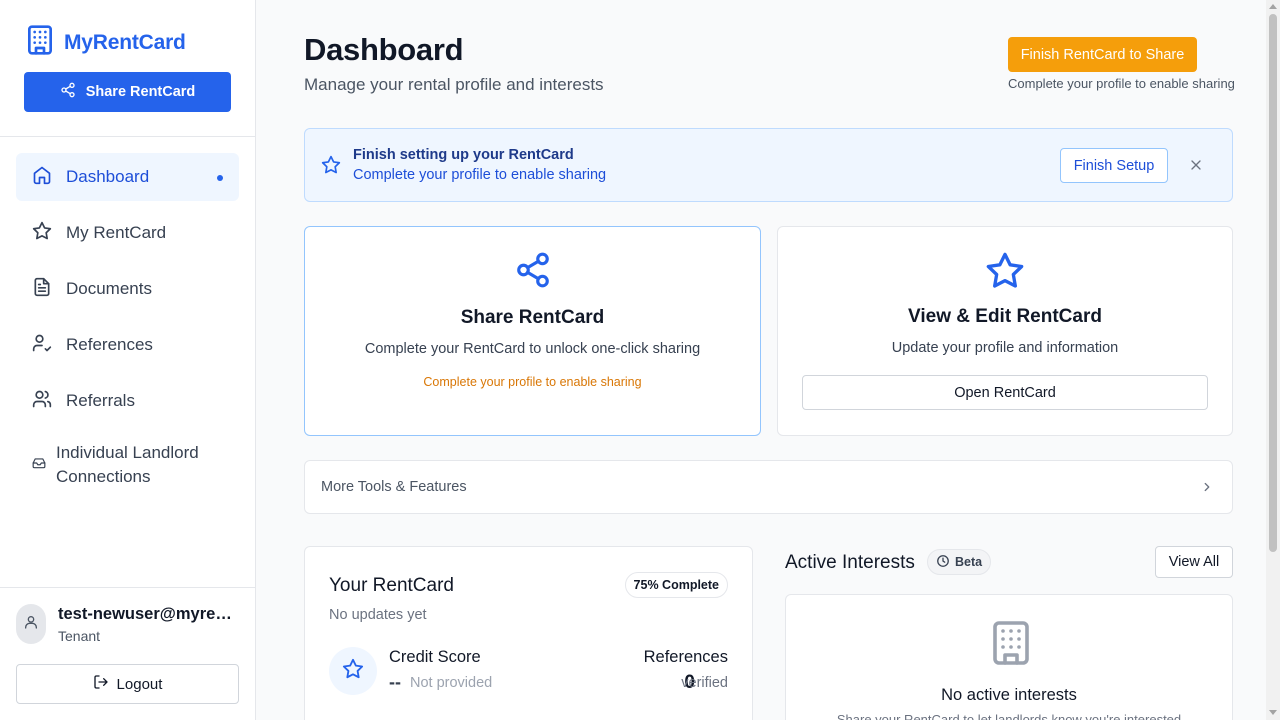  Describe the element at coordinates (1009, 695) in the screenshot. I see `empty-state-title: No active interests` at that location.